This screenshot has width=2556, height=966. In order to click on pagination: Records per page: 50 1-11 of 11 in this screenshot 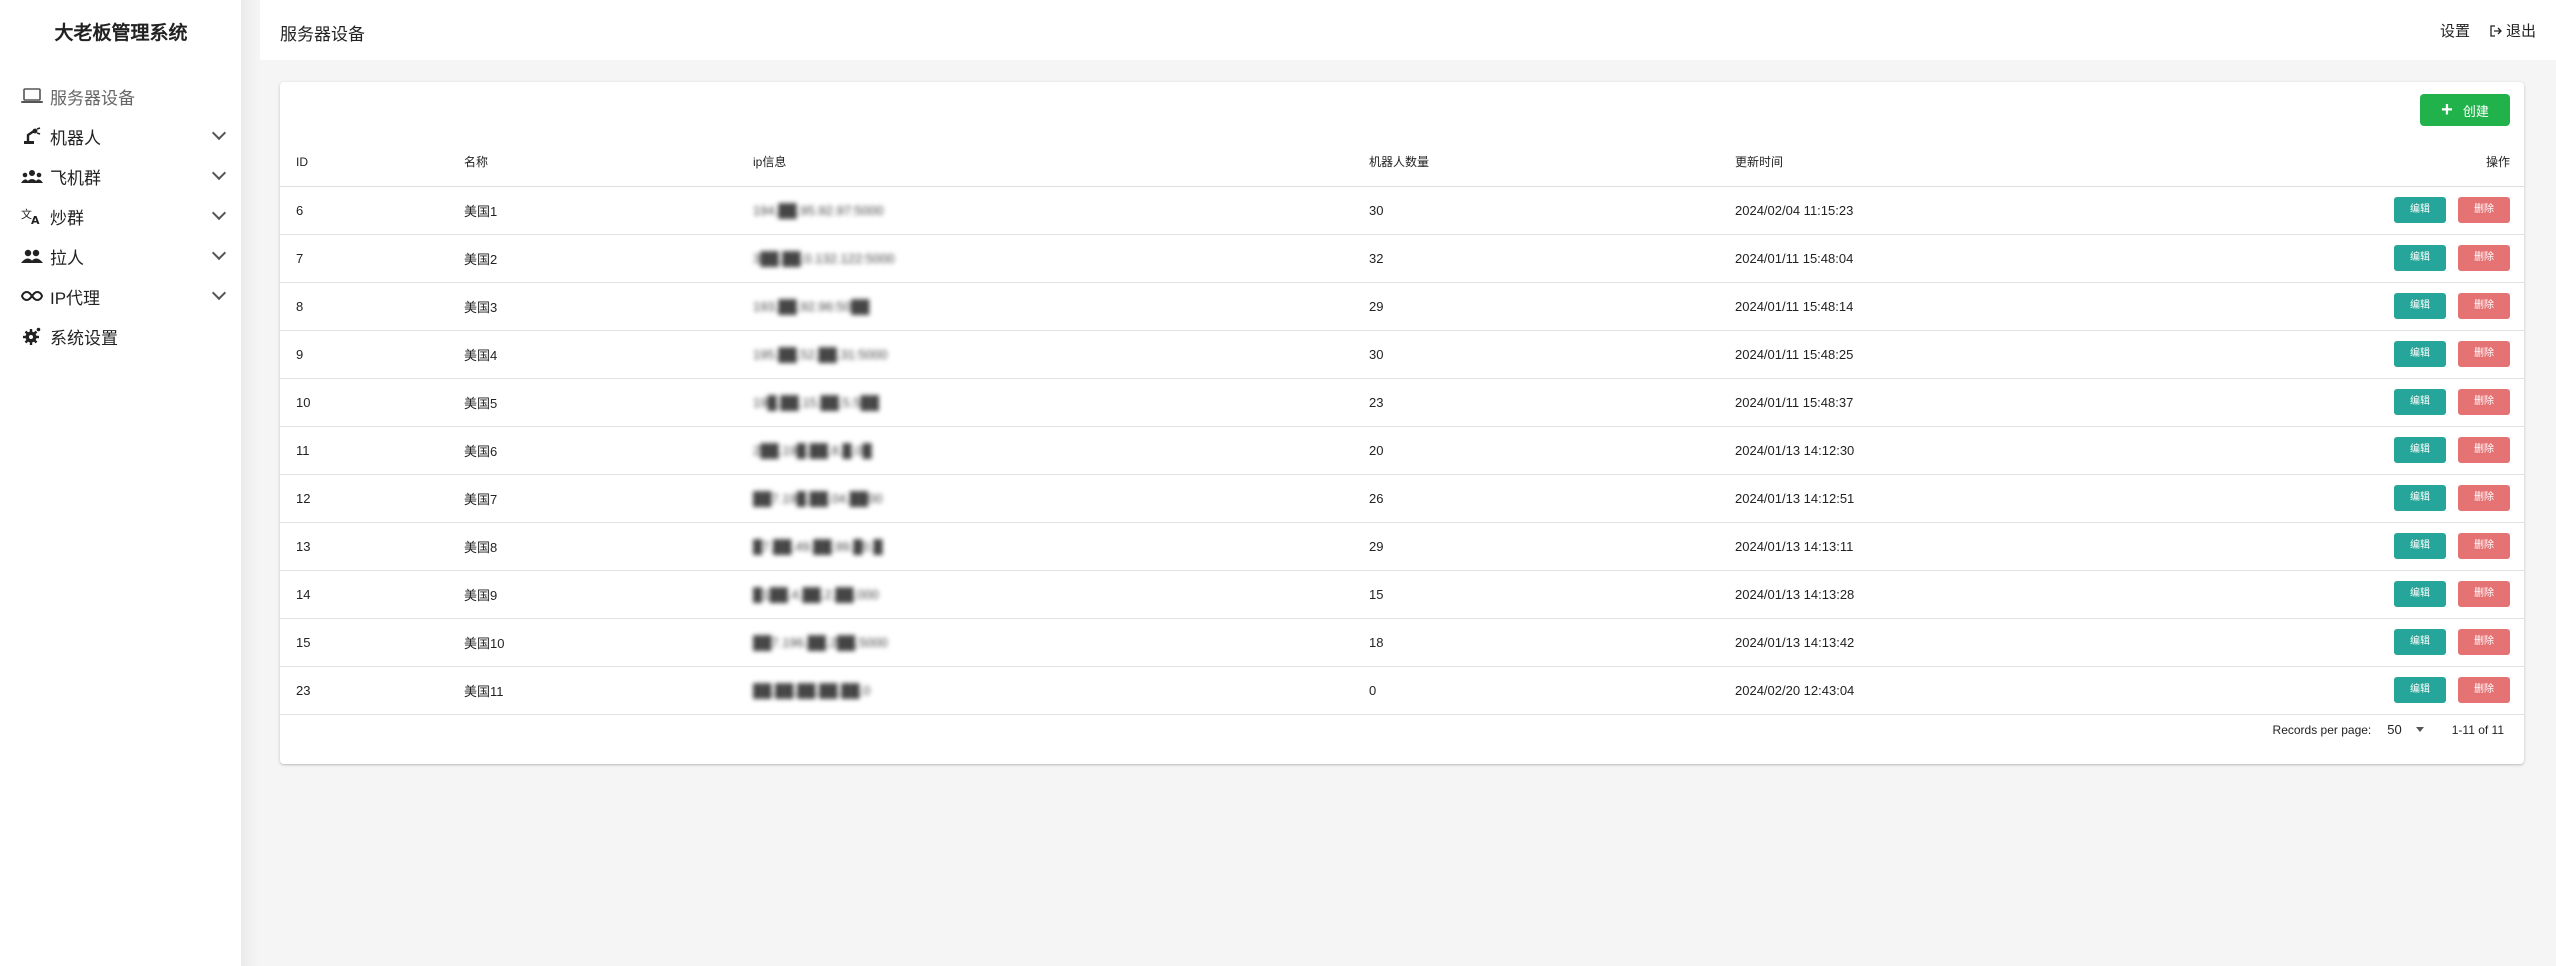, I will do `click(2388, 729)`.